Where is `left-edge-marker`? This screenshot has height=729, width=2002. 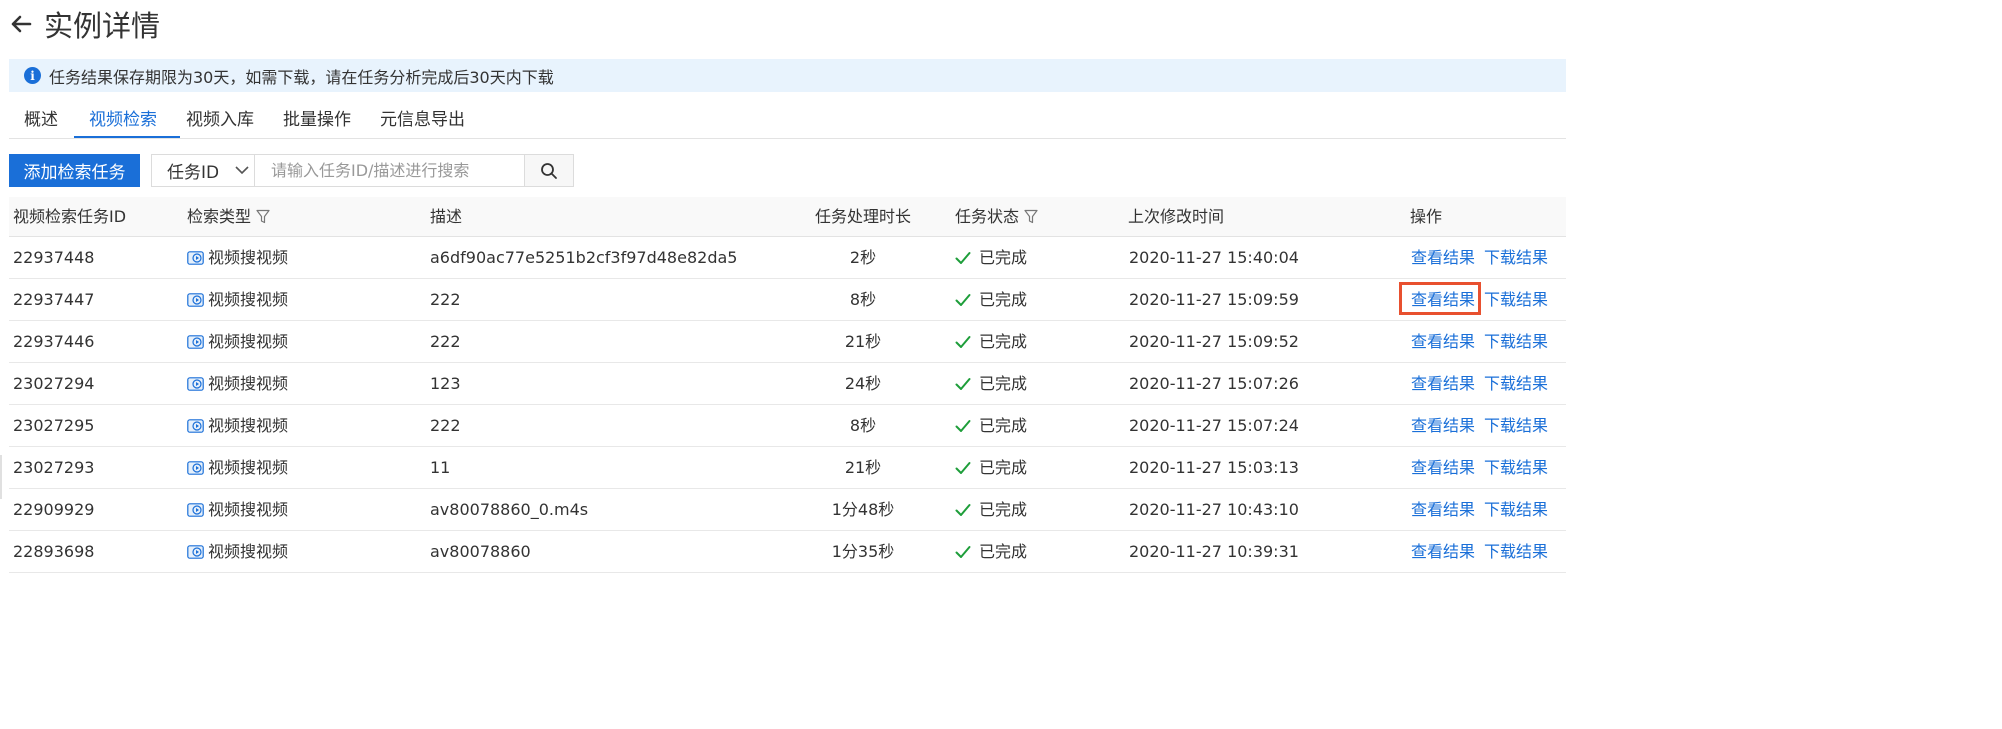
left-edge-marker is located at coordinates (1, 477).